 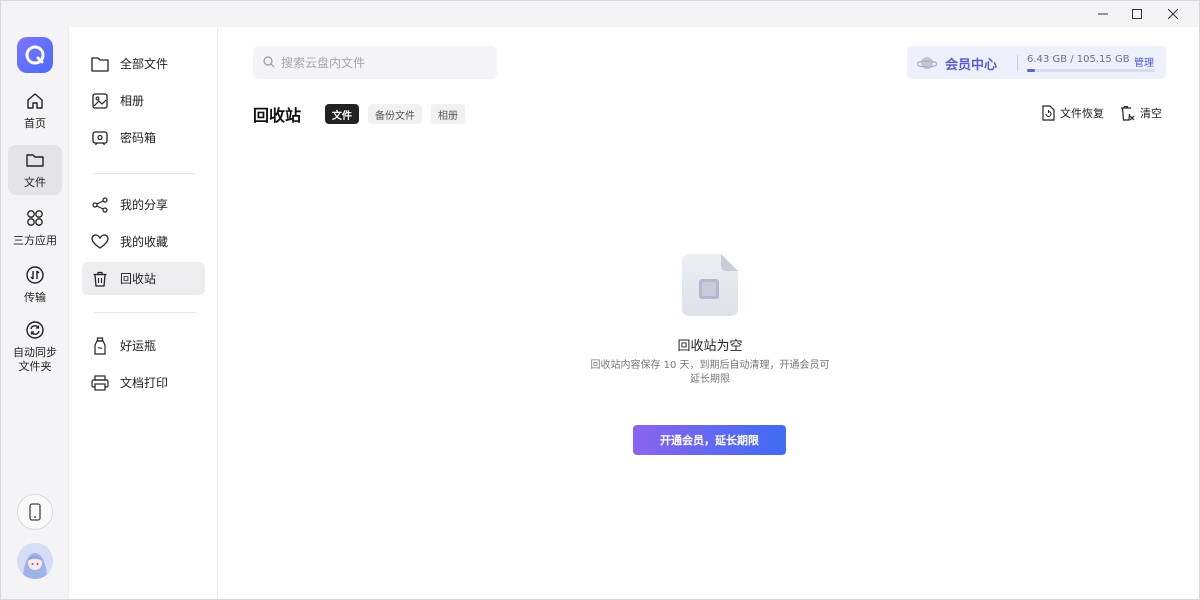 I want to click on search-icon, so click(x=269, y=62).